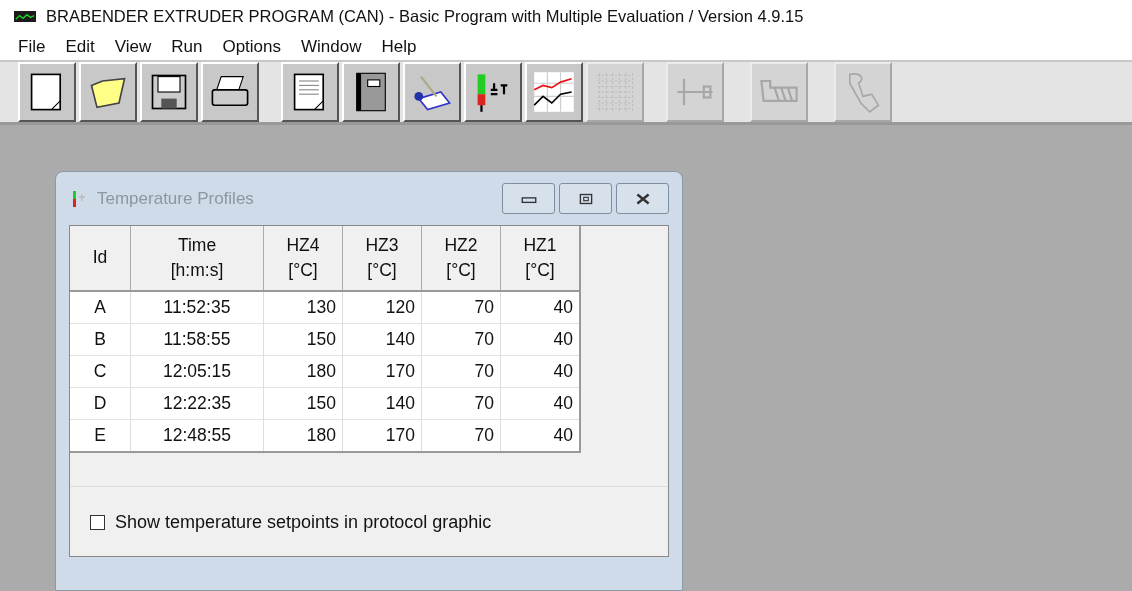 This screenshot has width=1132, height=591. What do you see at coordinates (97, 522) in the screenshot?
I see `checkbox` at bounding box center [97, 522].